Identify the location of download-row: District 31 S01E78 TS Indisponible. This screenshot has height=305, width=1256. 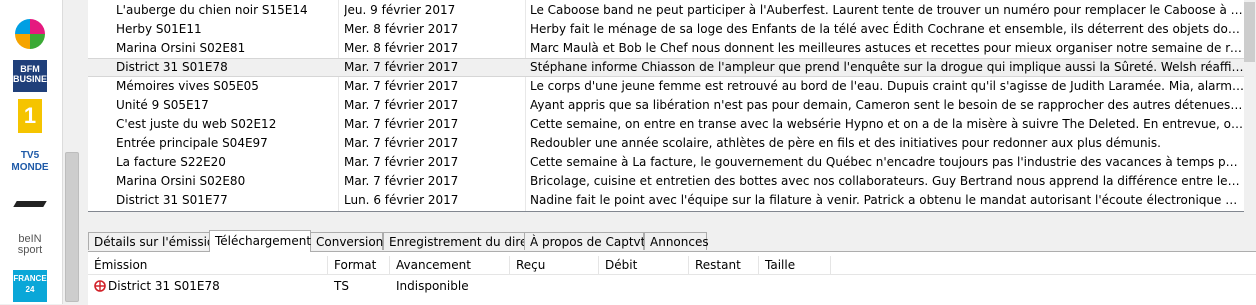
(672, 286).